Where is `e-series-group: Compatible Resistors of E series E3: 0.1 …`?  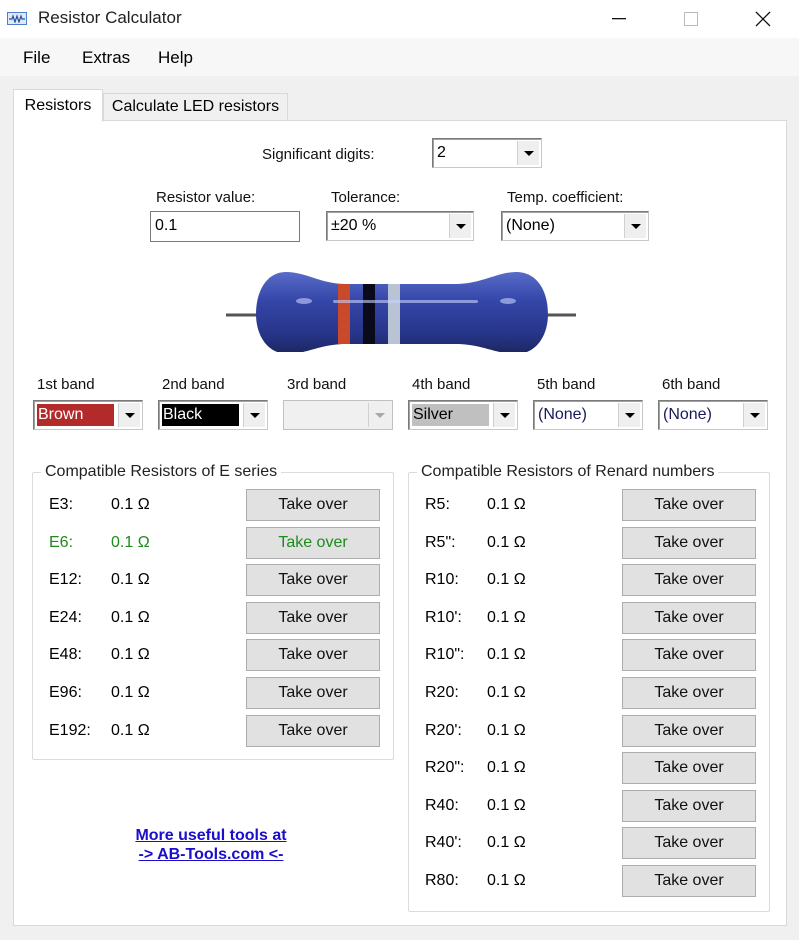 e-series-group: Compatible Resistors of E series E3: 0.1 … is located at coordinates (213, 611).